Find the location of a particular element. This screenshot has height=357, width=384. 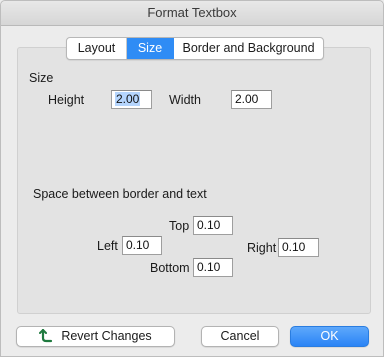

height-input: 2.00 is located at coordinates (131, 99).